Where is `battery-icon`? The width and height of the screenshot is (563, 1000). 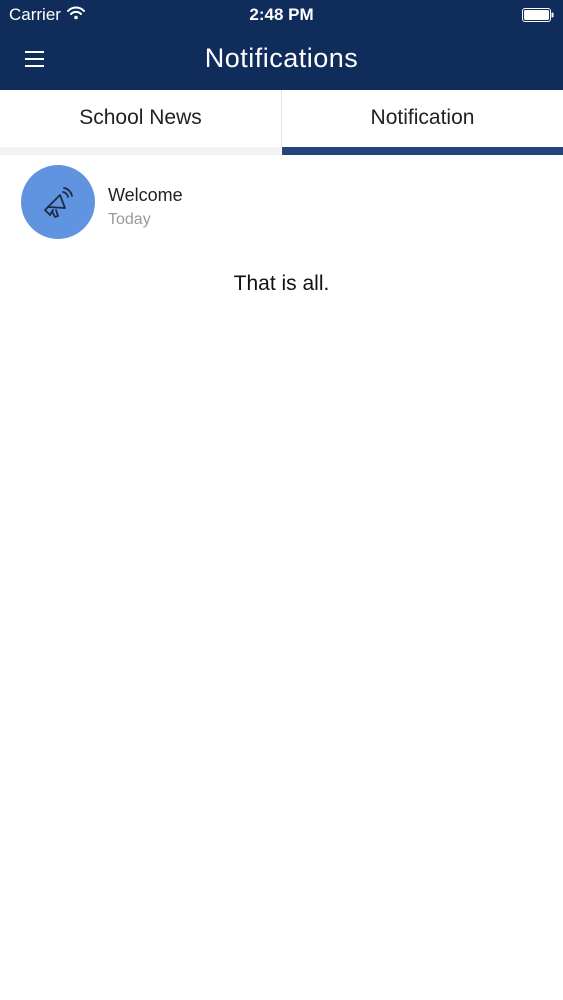
battery-icon is located at coordinates (538, 15).